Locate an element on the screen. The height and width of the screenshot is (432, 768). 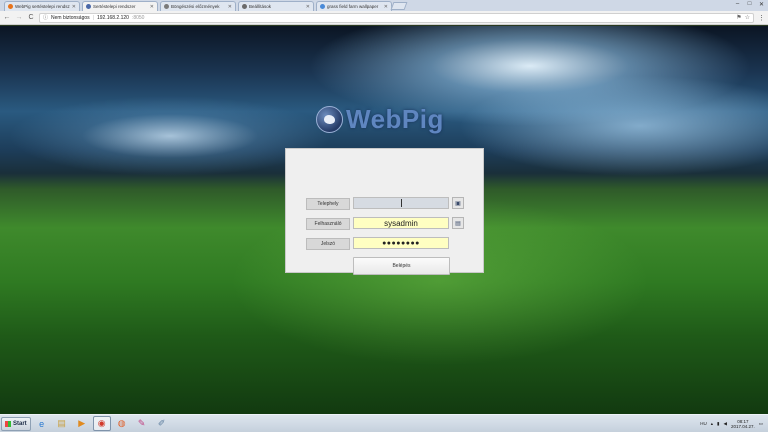
clock-date: 2017.04.27. is located at coordinates (742, 426).